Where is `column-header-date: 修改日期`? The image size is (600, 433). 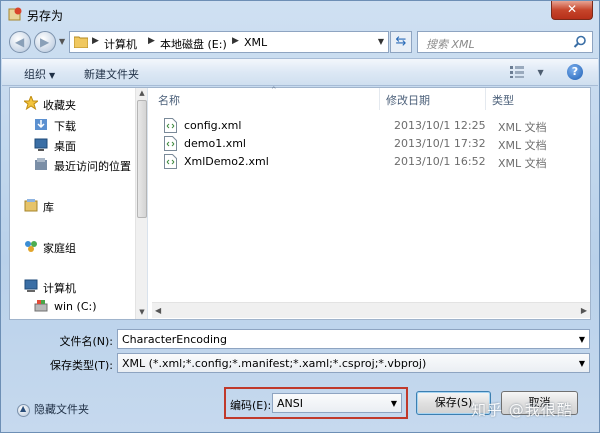 column-header-date: 修改日期 is located at coordinates (433, 99).